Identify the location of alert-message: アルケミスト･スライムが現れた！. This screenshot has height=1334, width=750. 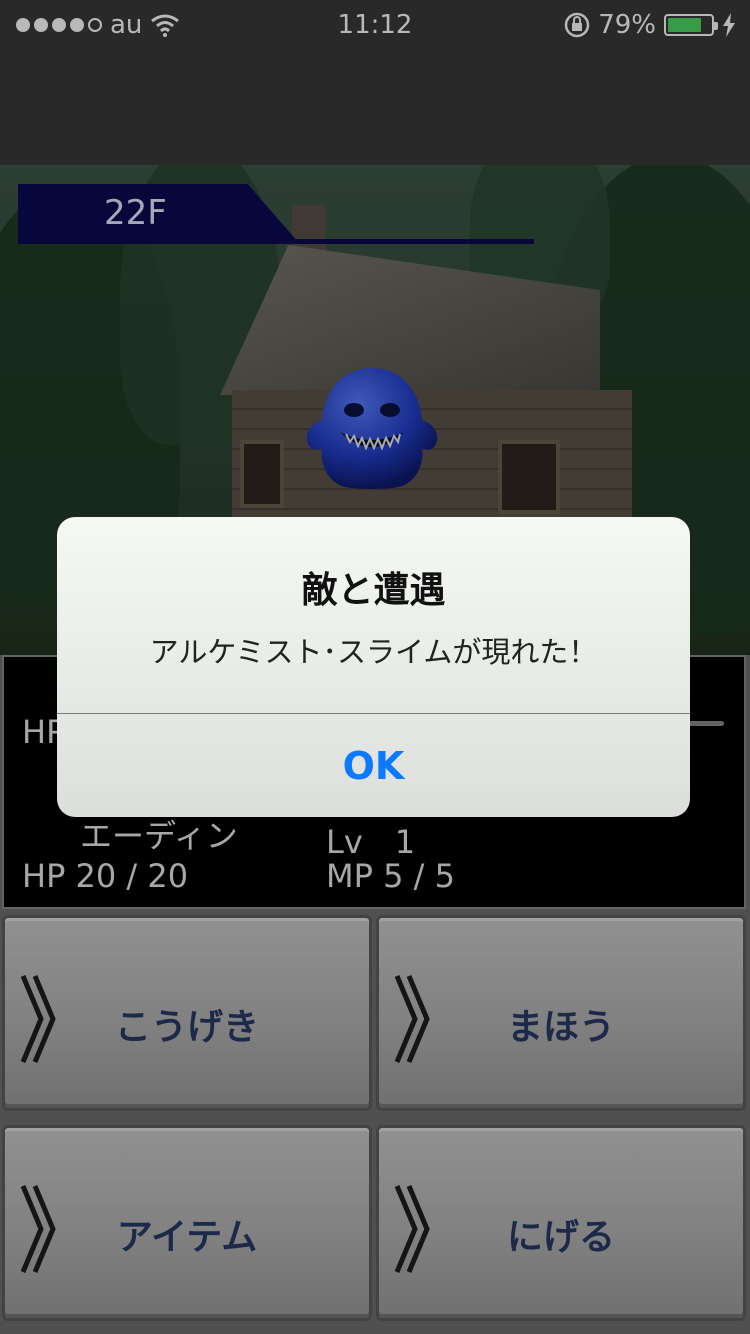
(373, 652).